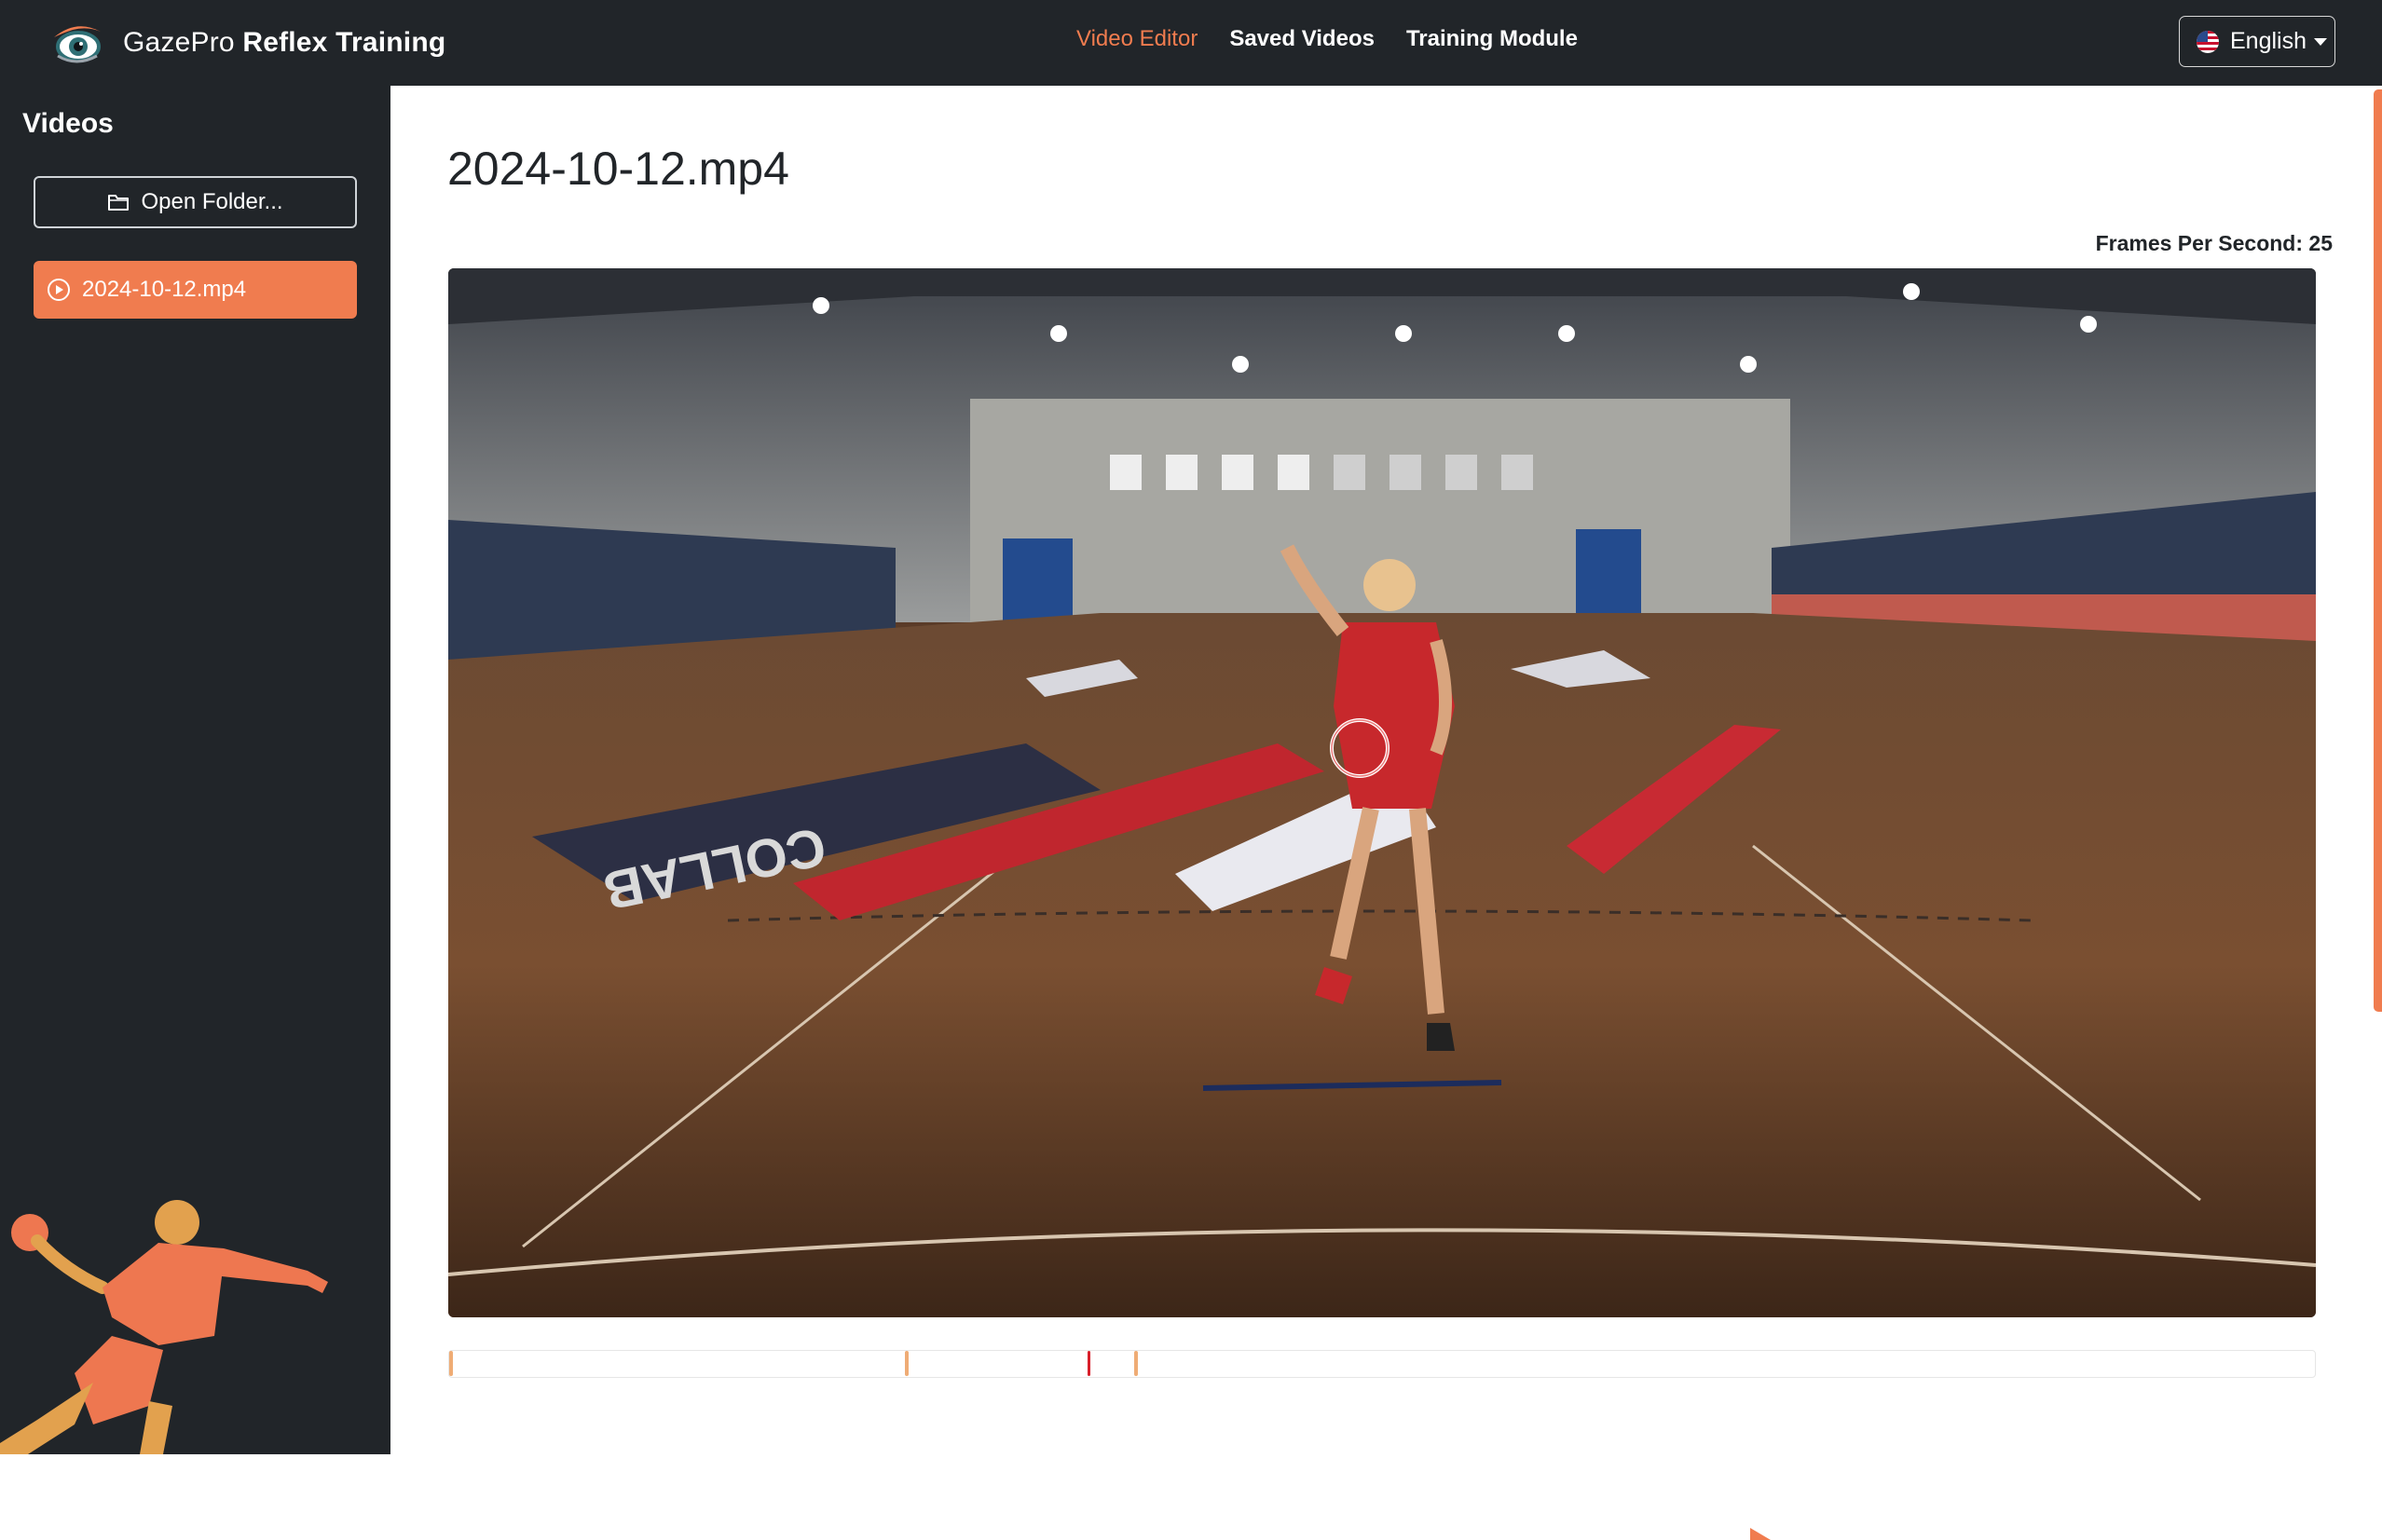  What do you see at coordinates (1137, 39) in the screenshot?
I see `nav-video-editor: Video Editor` at bounding box center [1137, 39].